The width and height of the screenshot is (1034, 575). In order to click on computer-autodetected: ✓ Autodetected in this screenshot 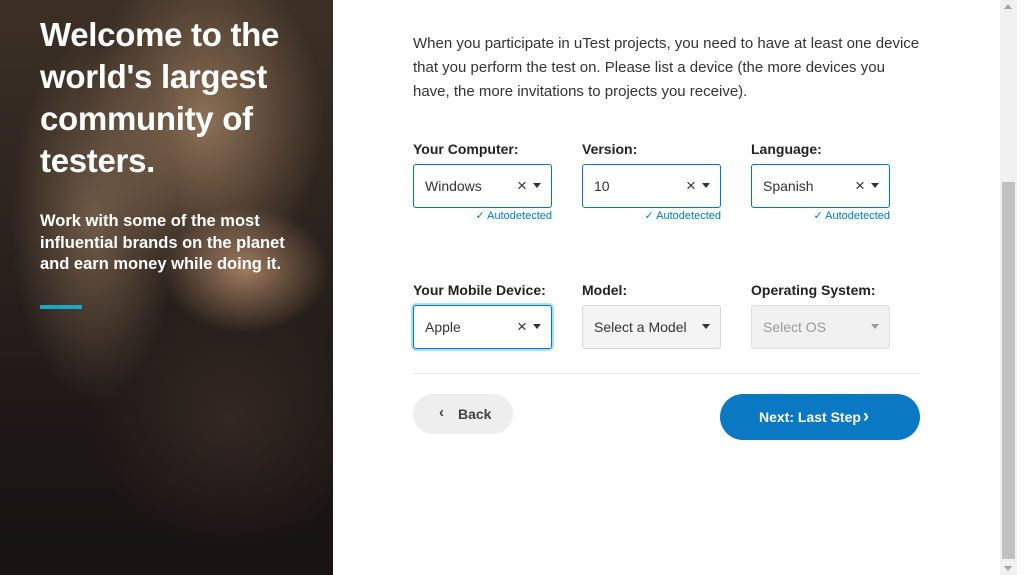, I will do `click(513, 216)`.